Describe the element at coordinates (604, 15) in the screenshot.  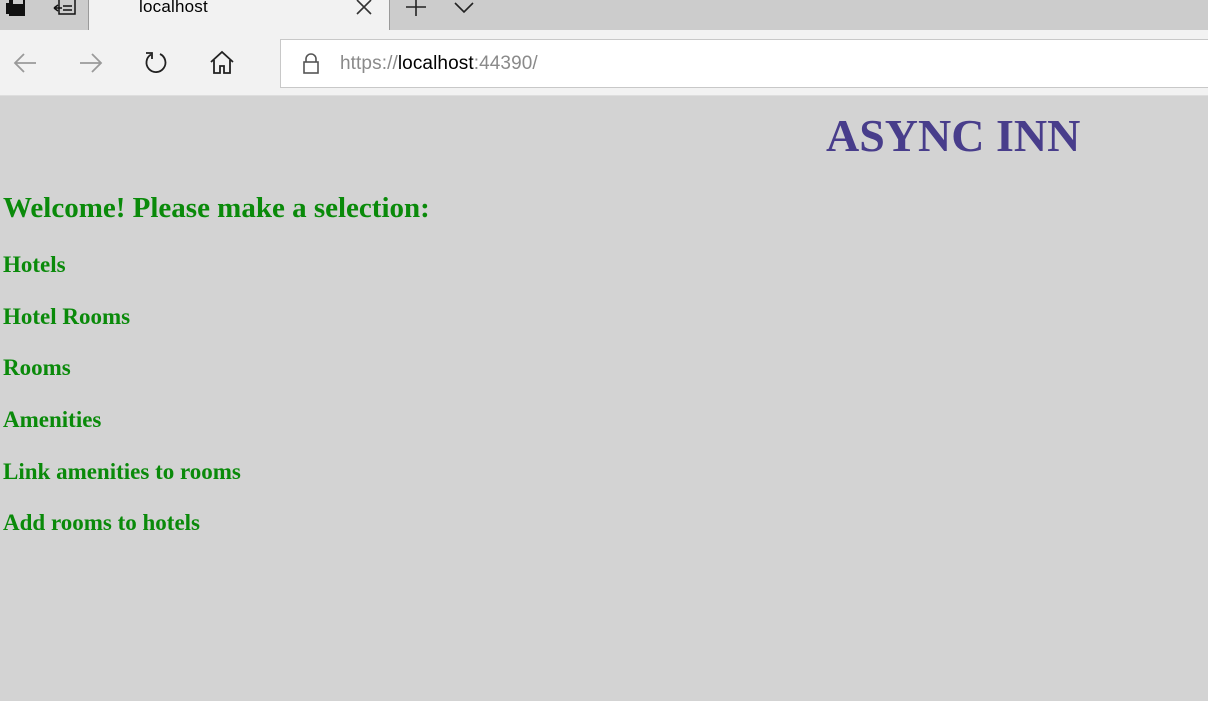
I see `browser-tab-strip: localhost` at that location.